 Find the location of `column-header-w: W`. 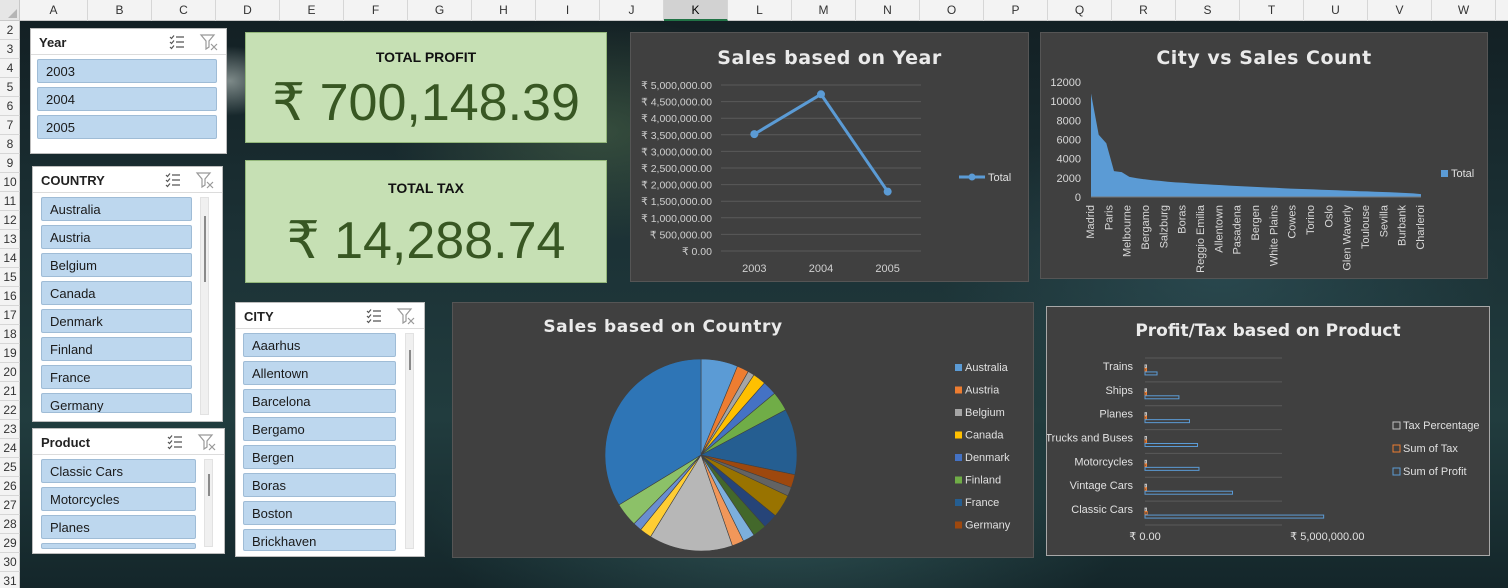

column-header-w: W is located at coordinates (1464, 10).